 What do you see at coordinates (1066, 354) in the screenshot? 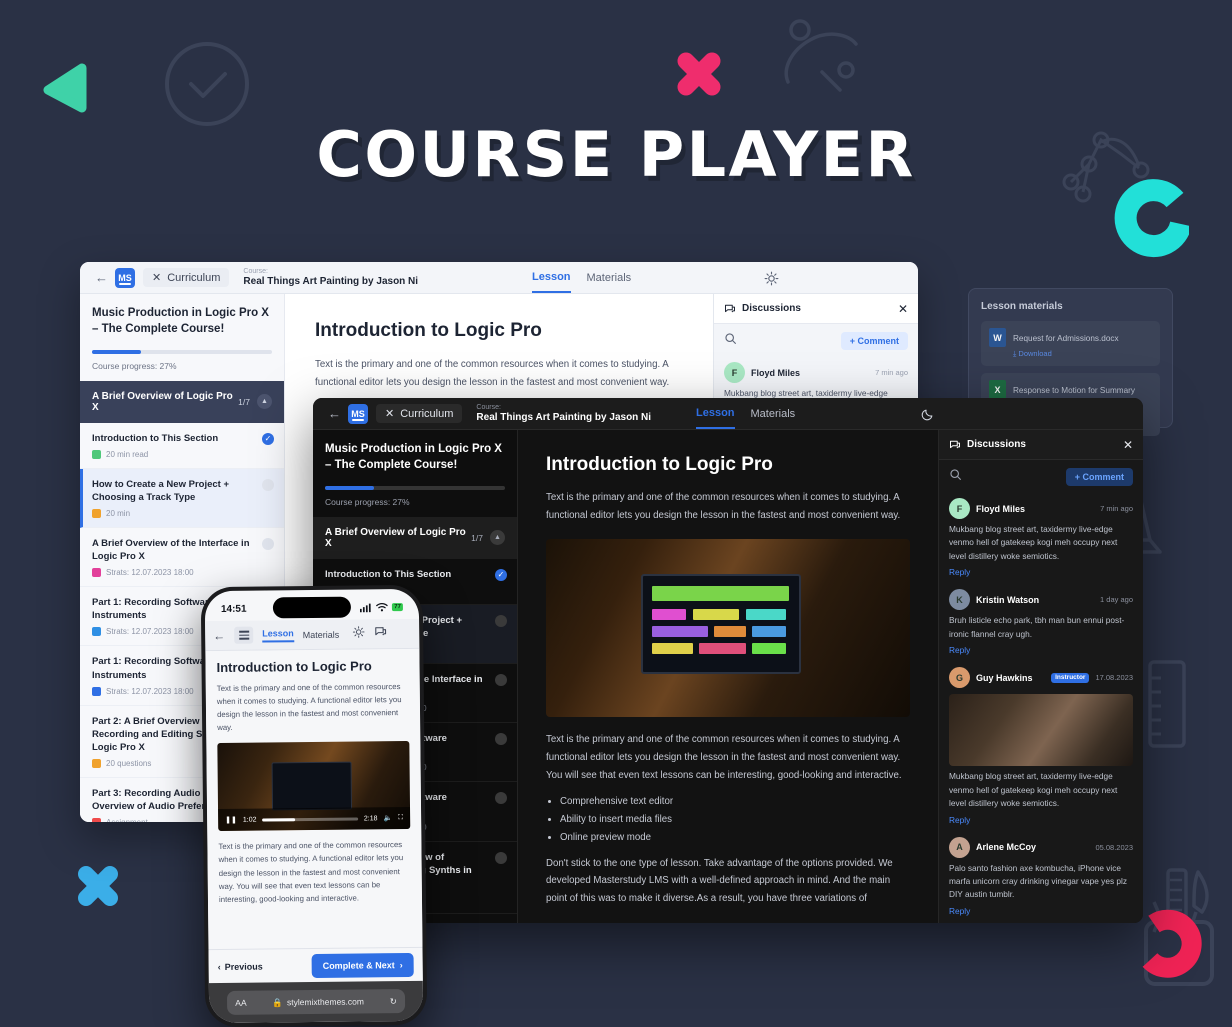
I see `download-link: ⤓ Download` at bounding box center [1066, 354].